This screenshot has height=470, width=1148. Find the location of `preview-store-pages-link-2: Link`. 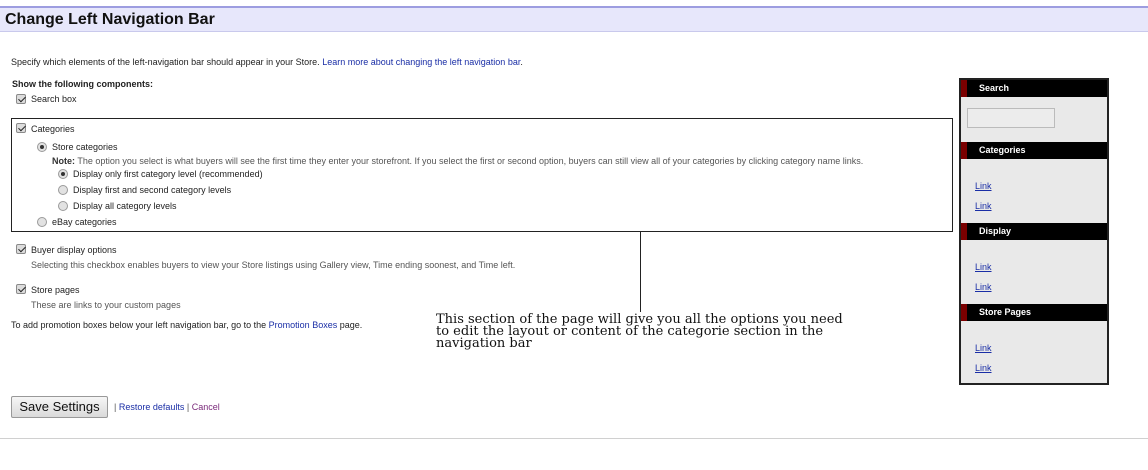

preview-store-pages-link-2: Link is located at coordinates (983, 368).